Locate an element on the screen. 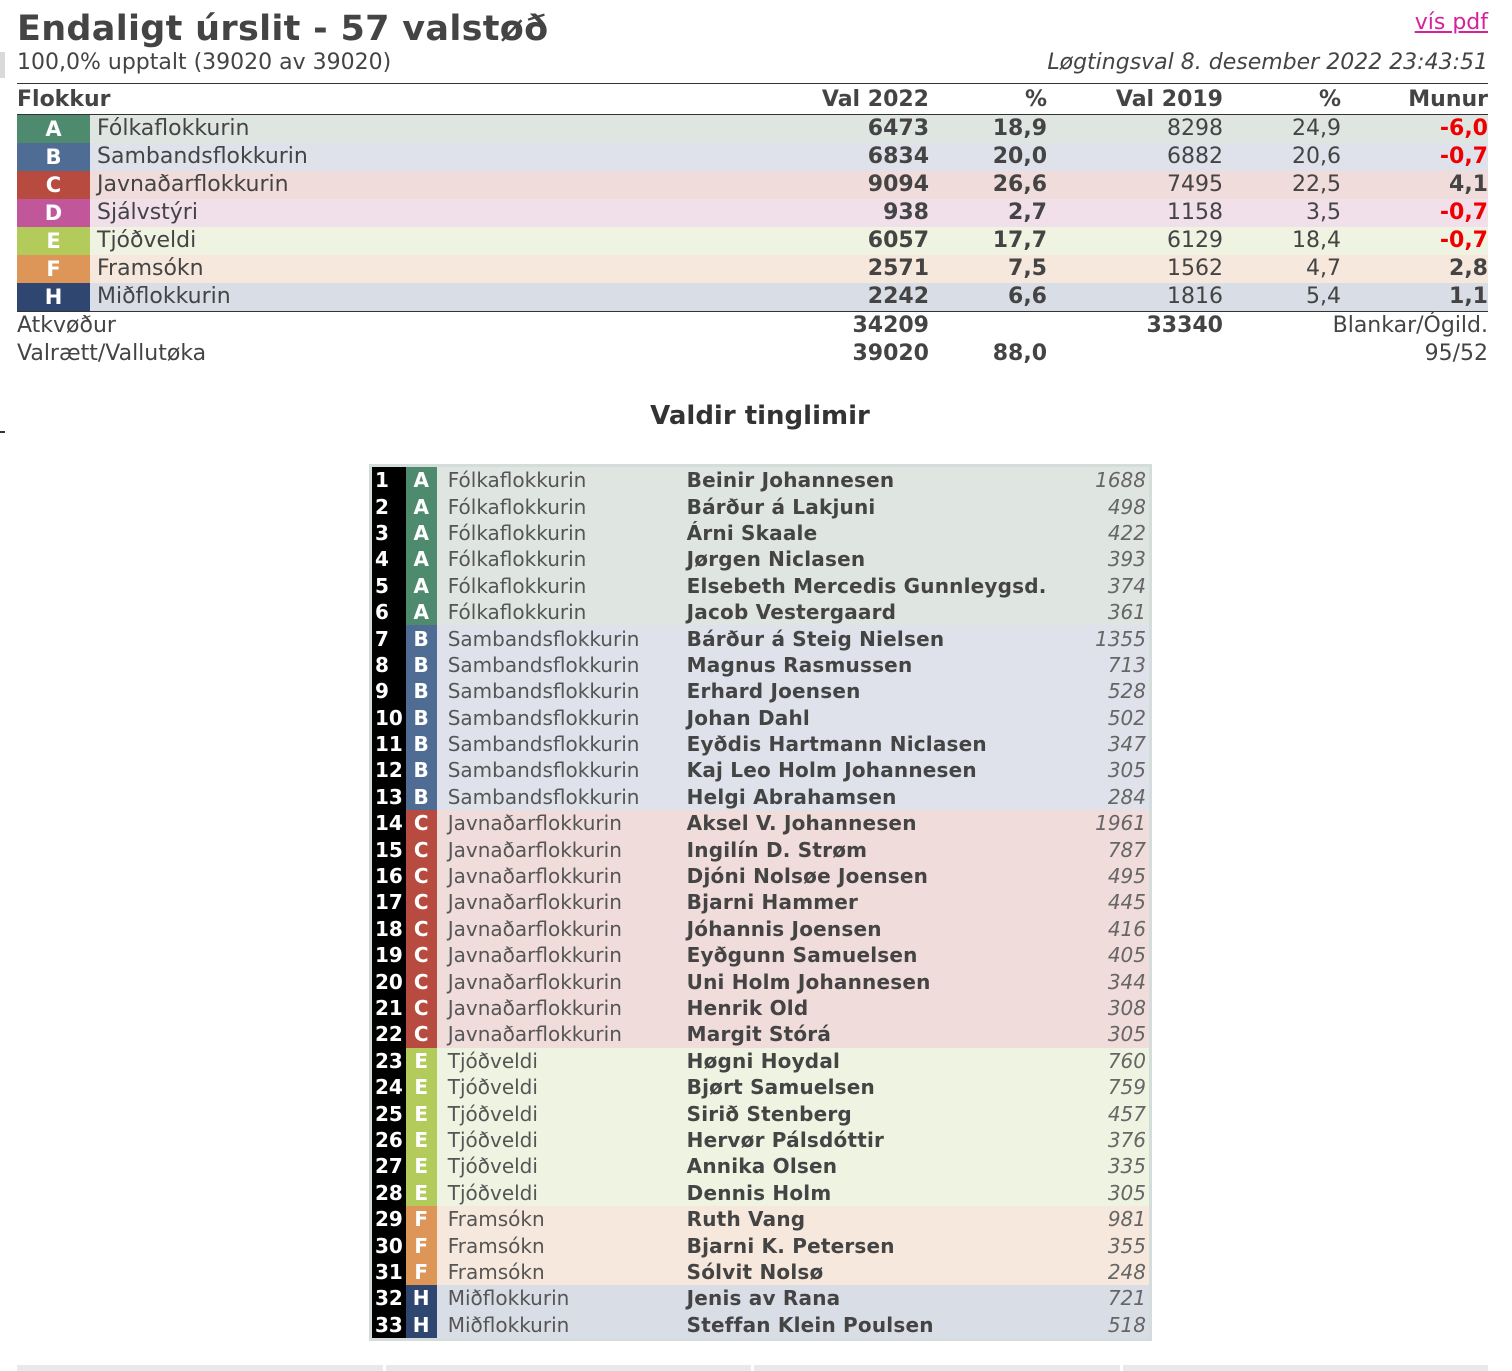  member-row: 10 B Sambandsflokkurin Johan Dahl 502 is located at coordinates (760, 717).